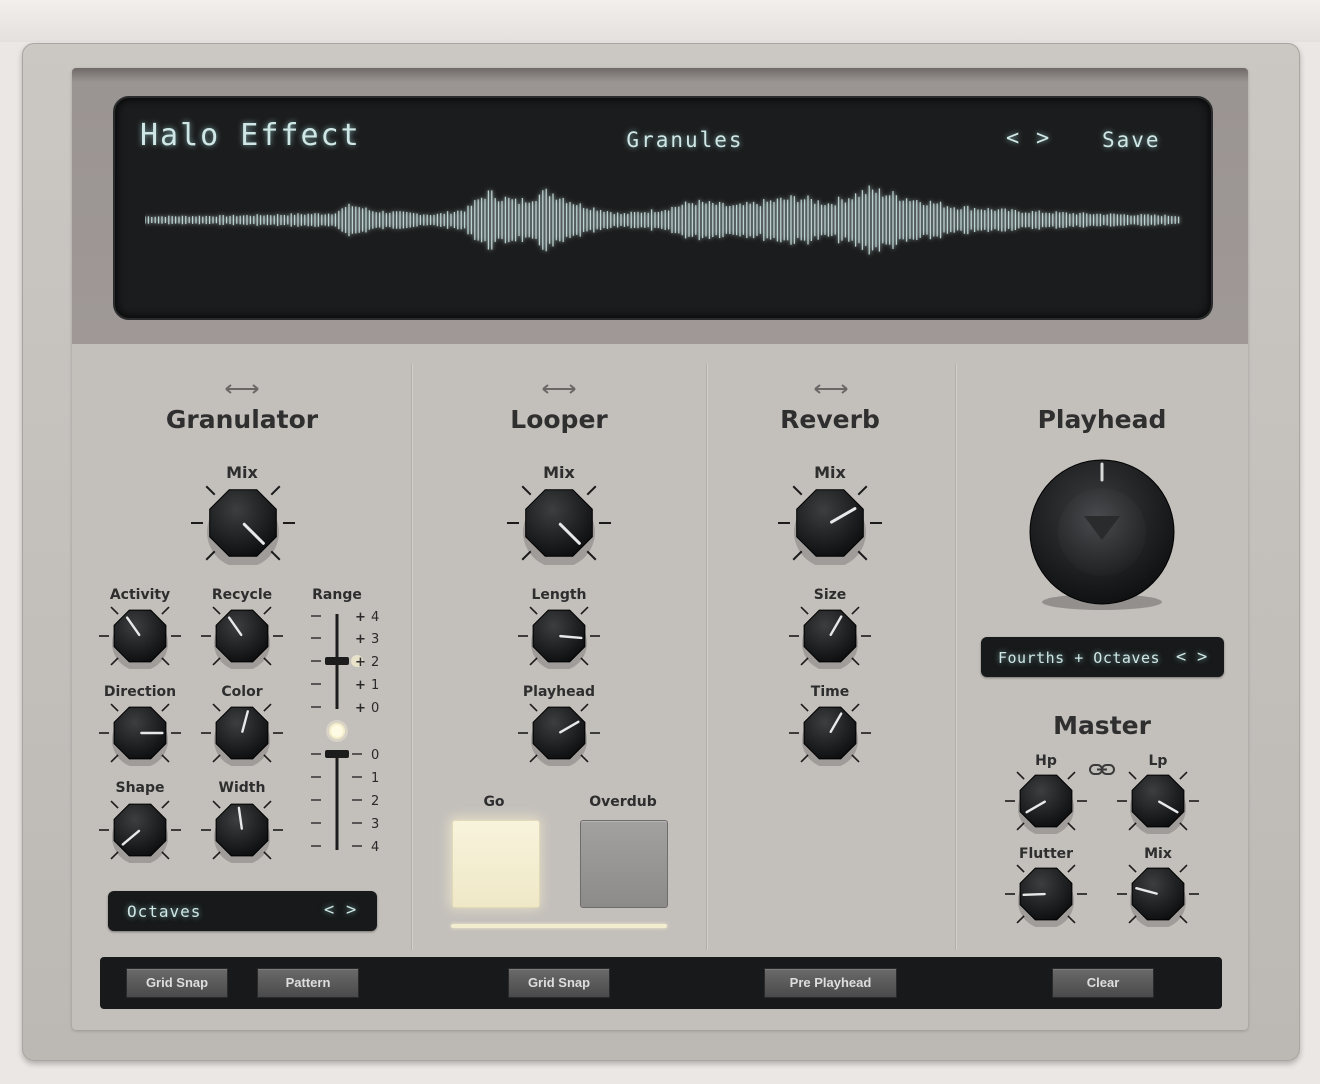 This screenshot has height=1084, width=1320. Describe the element at coordinates (662, 220) in the screenshot. I see `waveform-display` at that location.